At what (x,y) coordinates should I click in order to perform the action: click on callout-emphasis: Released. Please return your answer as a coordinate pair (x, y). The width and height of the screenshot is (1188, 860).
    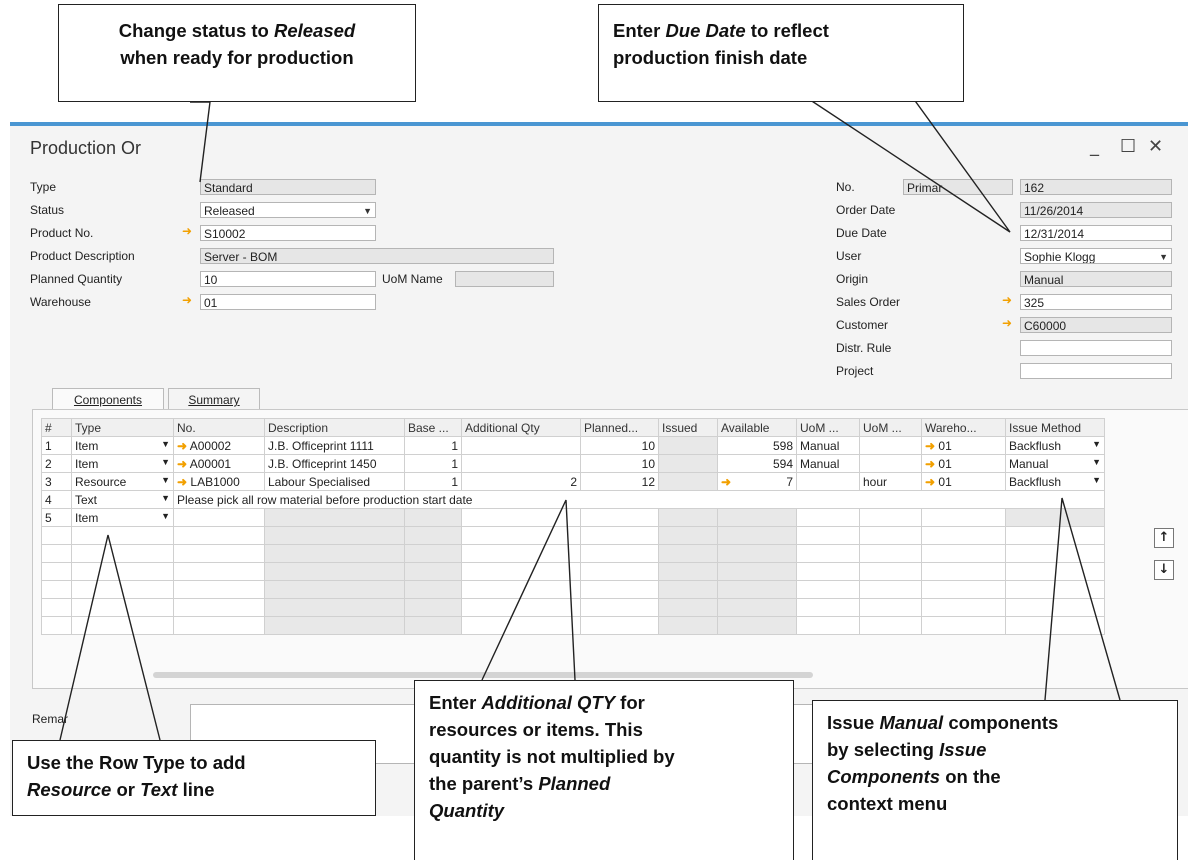
    Looking at the image, I should click on (314, 30).